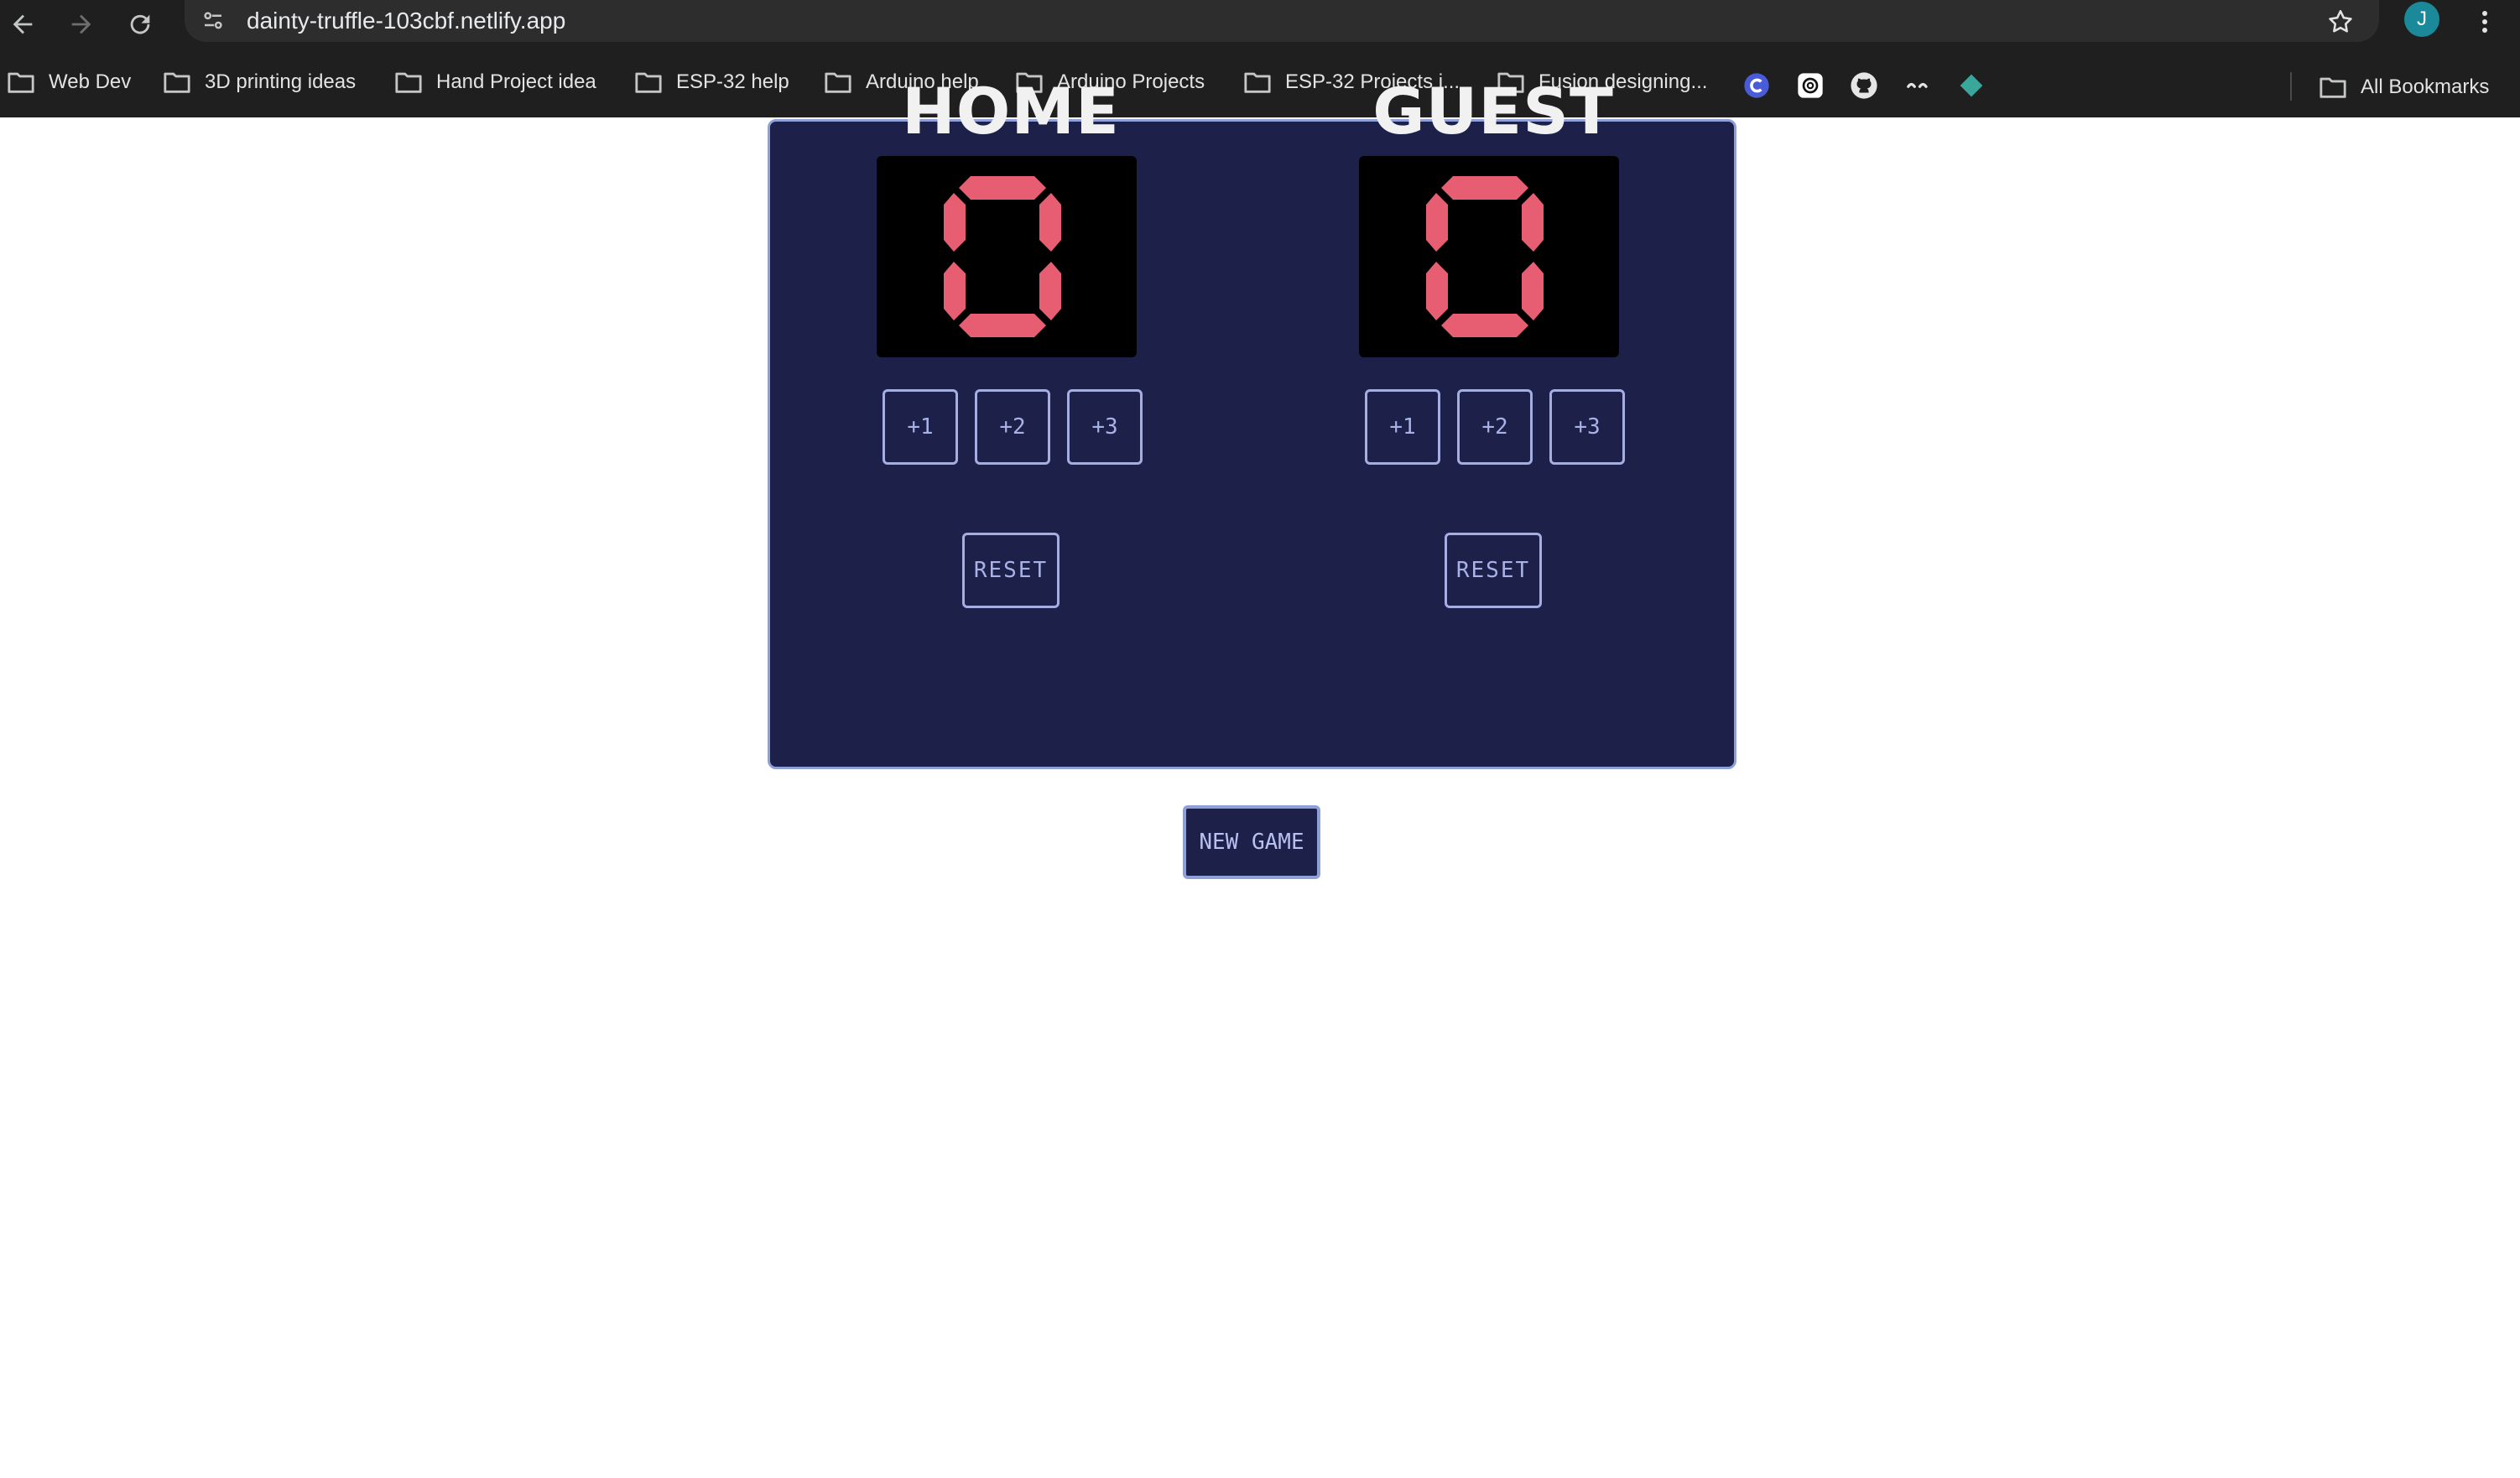 This screenshot has width=2520, height=1478. I want to click on home-plus-3-button: +3, so click(1105, 427).